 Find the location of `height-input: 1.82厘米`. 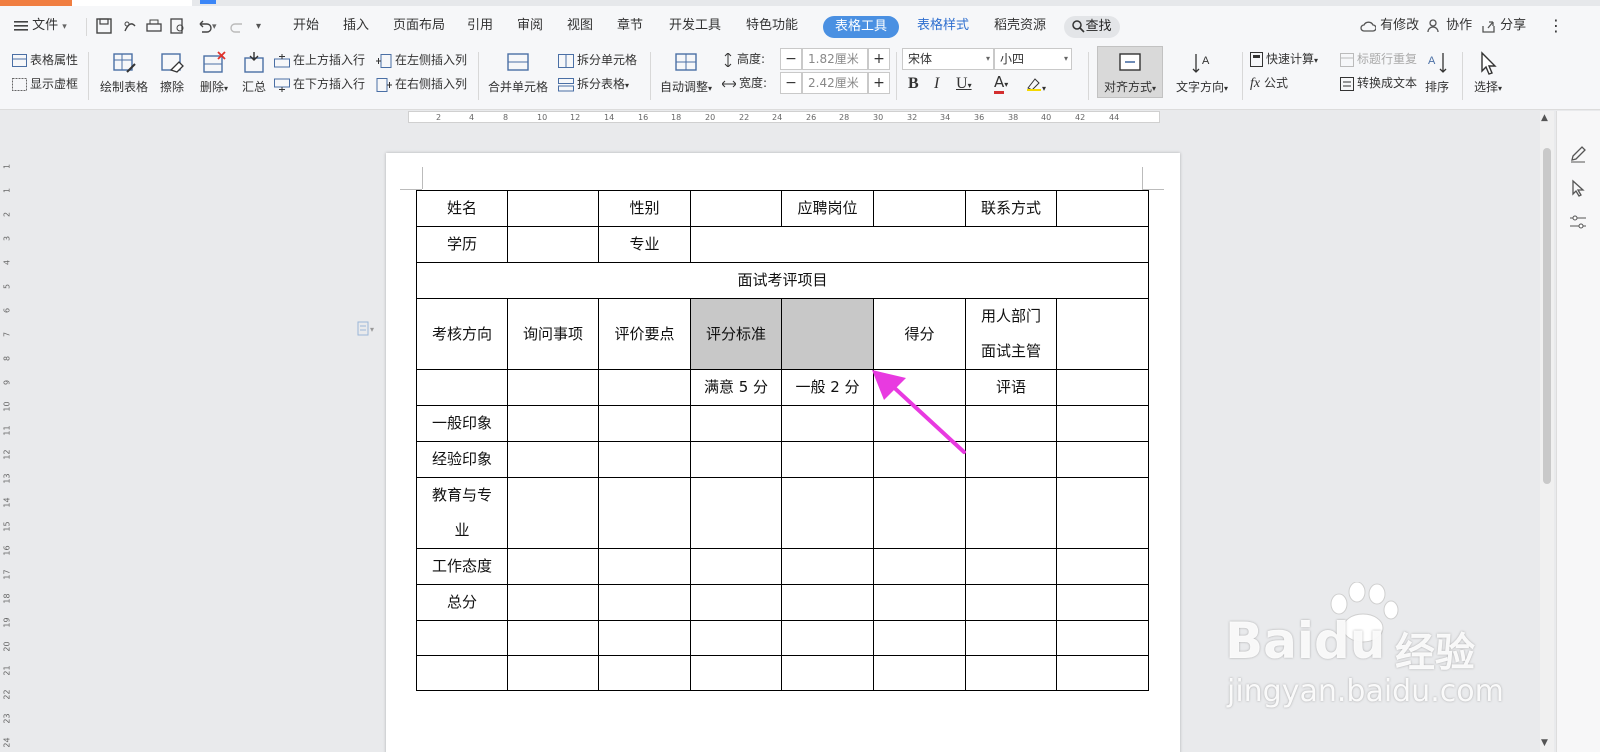

height-input: 1.82厘米 is located at coordinates (835, 59).